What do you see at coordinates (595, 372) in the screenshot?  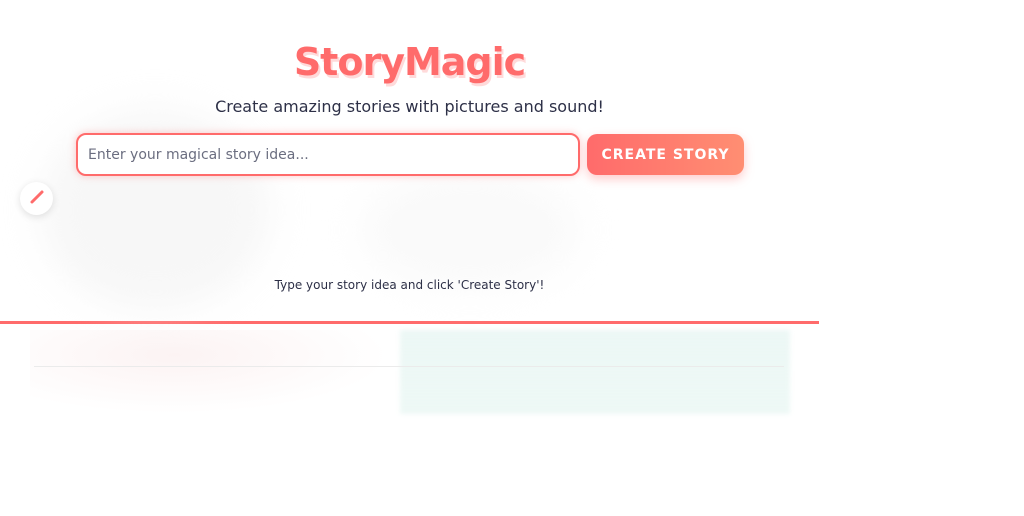 I see `lower-right-panel` at bounding box center [595, 372].